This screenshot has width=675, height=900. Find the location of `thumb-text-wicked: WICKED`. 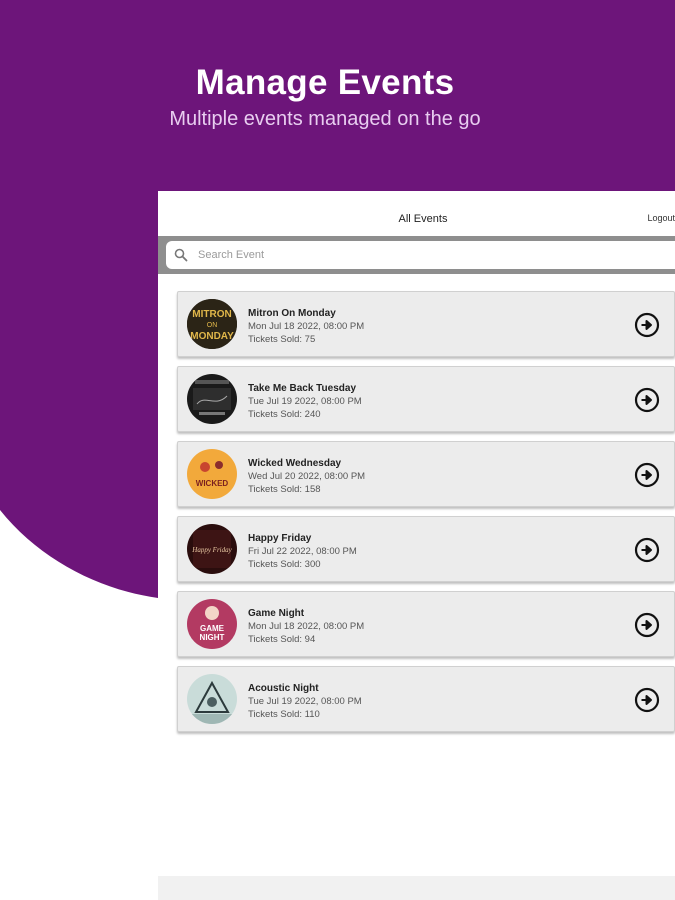

thumb-text-wicked: WICKED is located at coordinates (212, 483).